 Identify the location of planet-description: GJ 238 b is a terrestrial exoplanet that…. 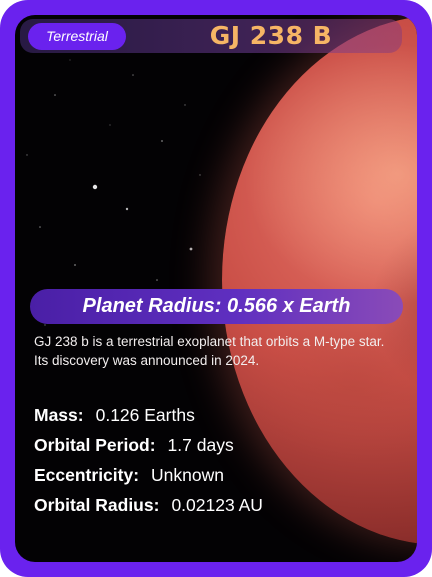
(209, 351).